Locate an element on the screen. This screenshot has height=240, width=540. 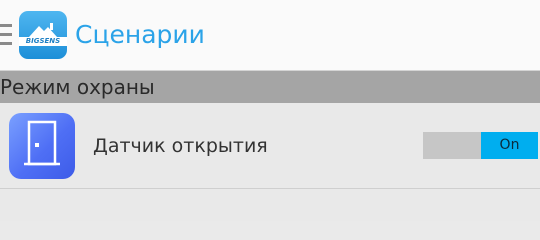
toggle-switch: On is located at coordinates (480, 145).